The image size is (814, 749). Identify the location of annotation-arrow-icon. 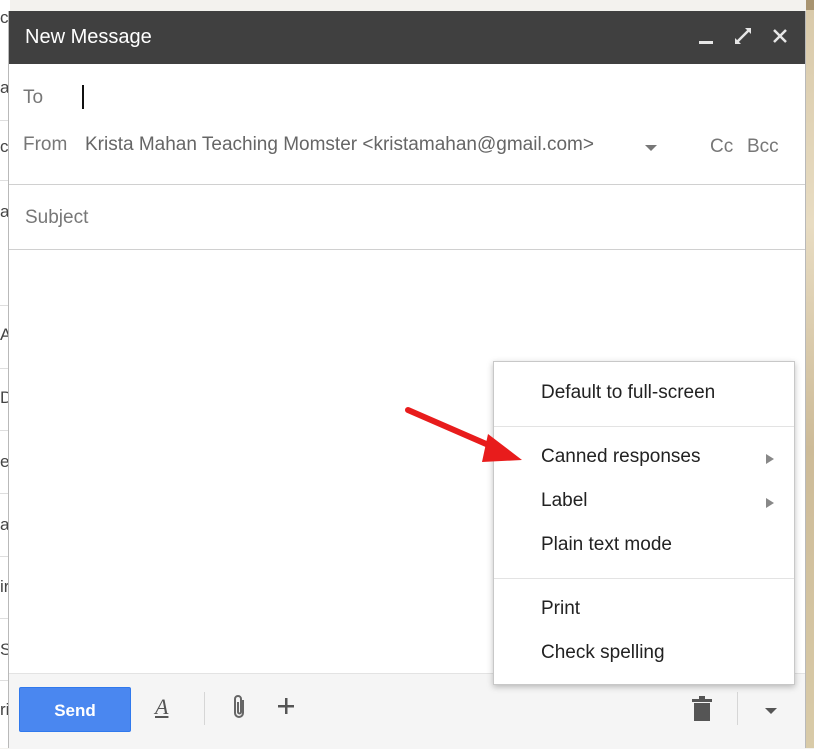
(463, 434).